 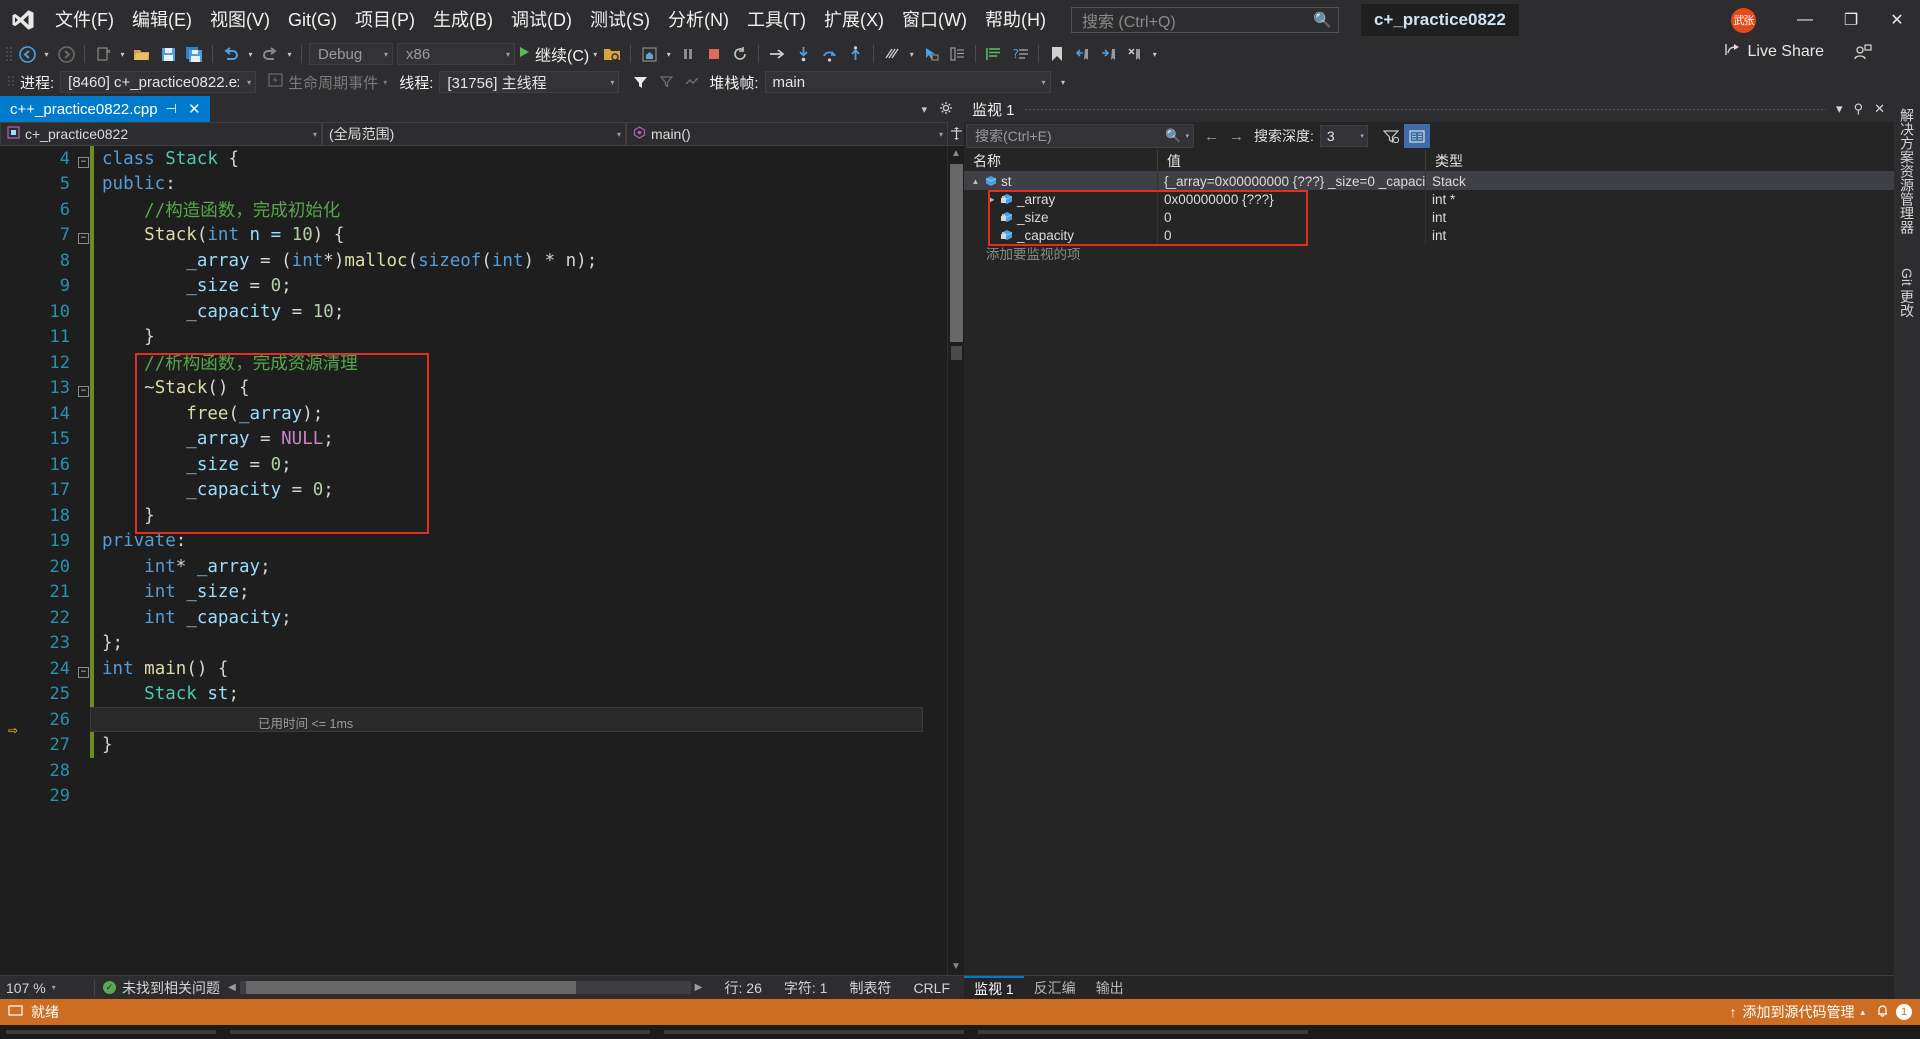 I want to click on toolbar-overflow-icon: ▾, so click(x=1154, y=54).